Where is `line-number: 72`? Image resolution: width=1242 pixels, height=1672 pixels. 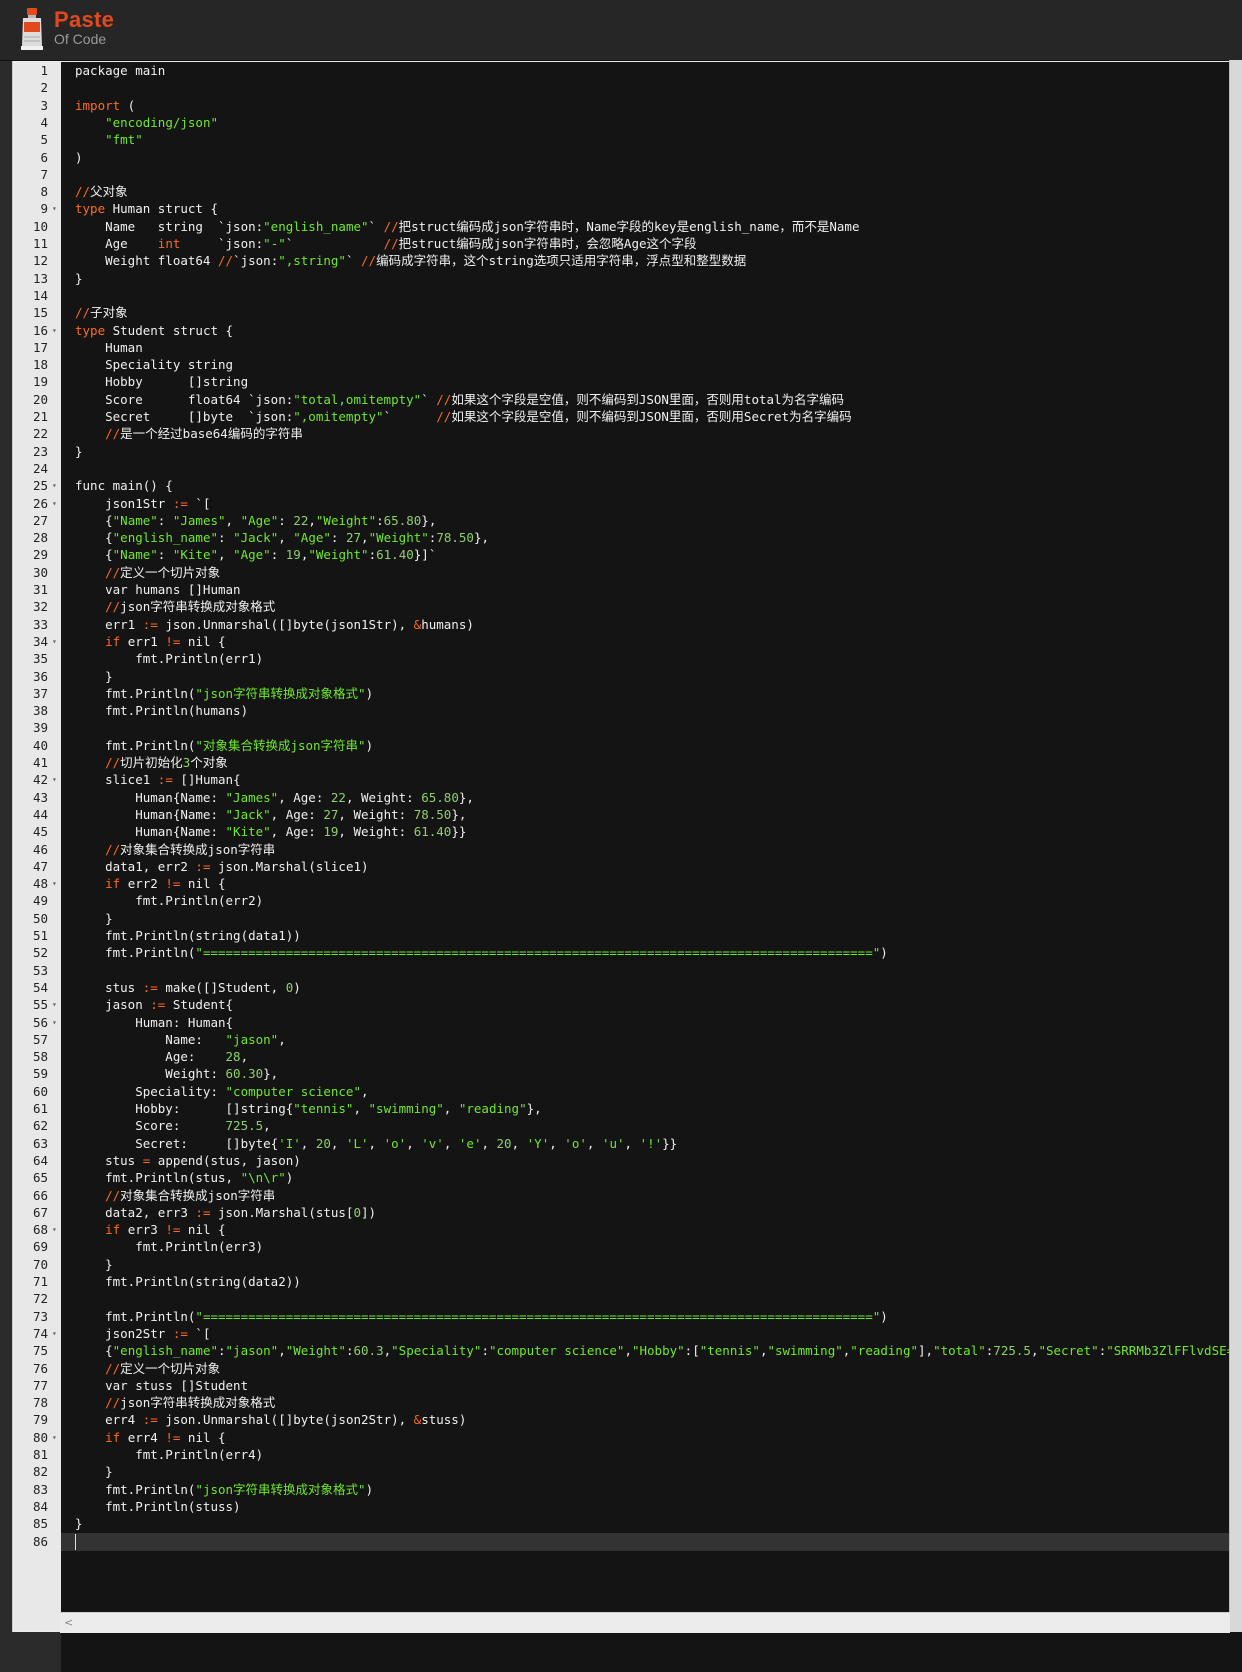 line-number: 72 is located at coordinates (31, 1299).